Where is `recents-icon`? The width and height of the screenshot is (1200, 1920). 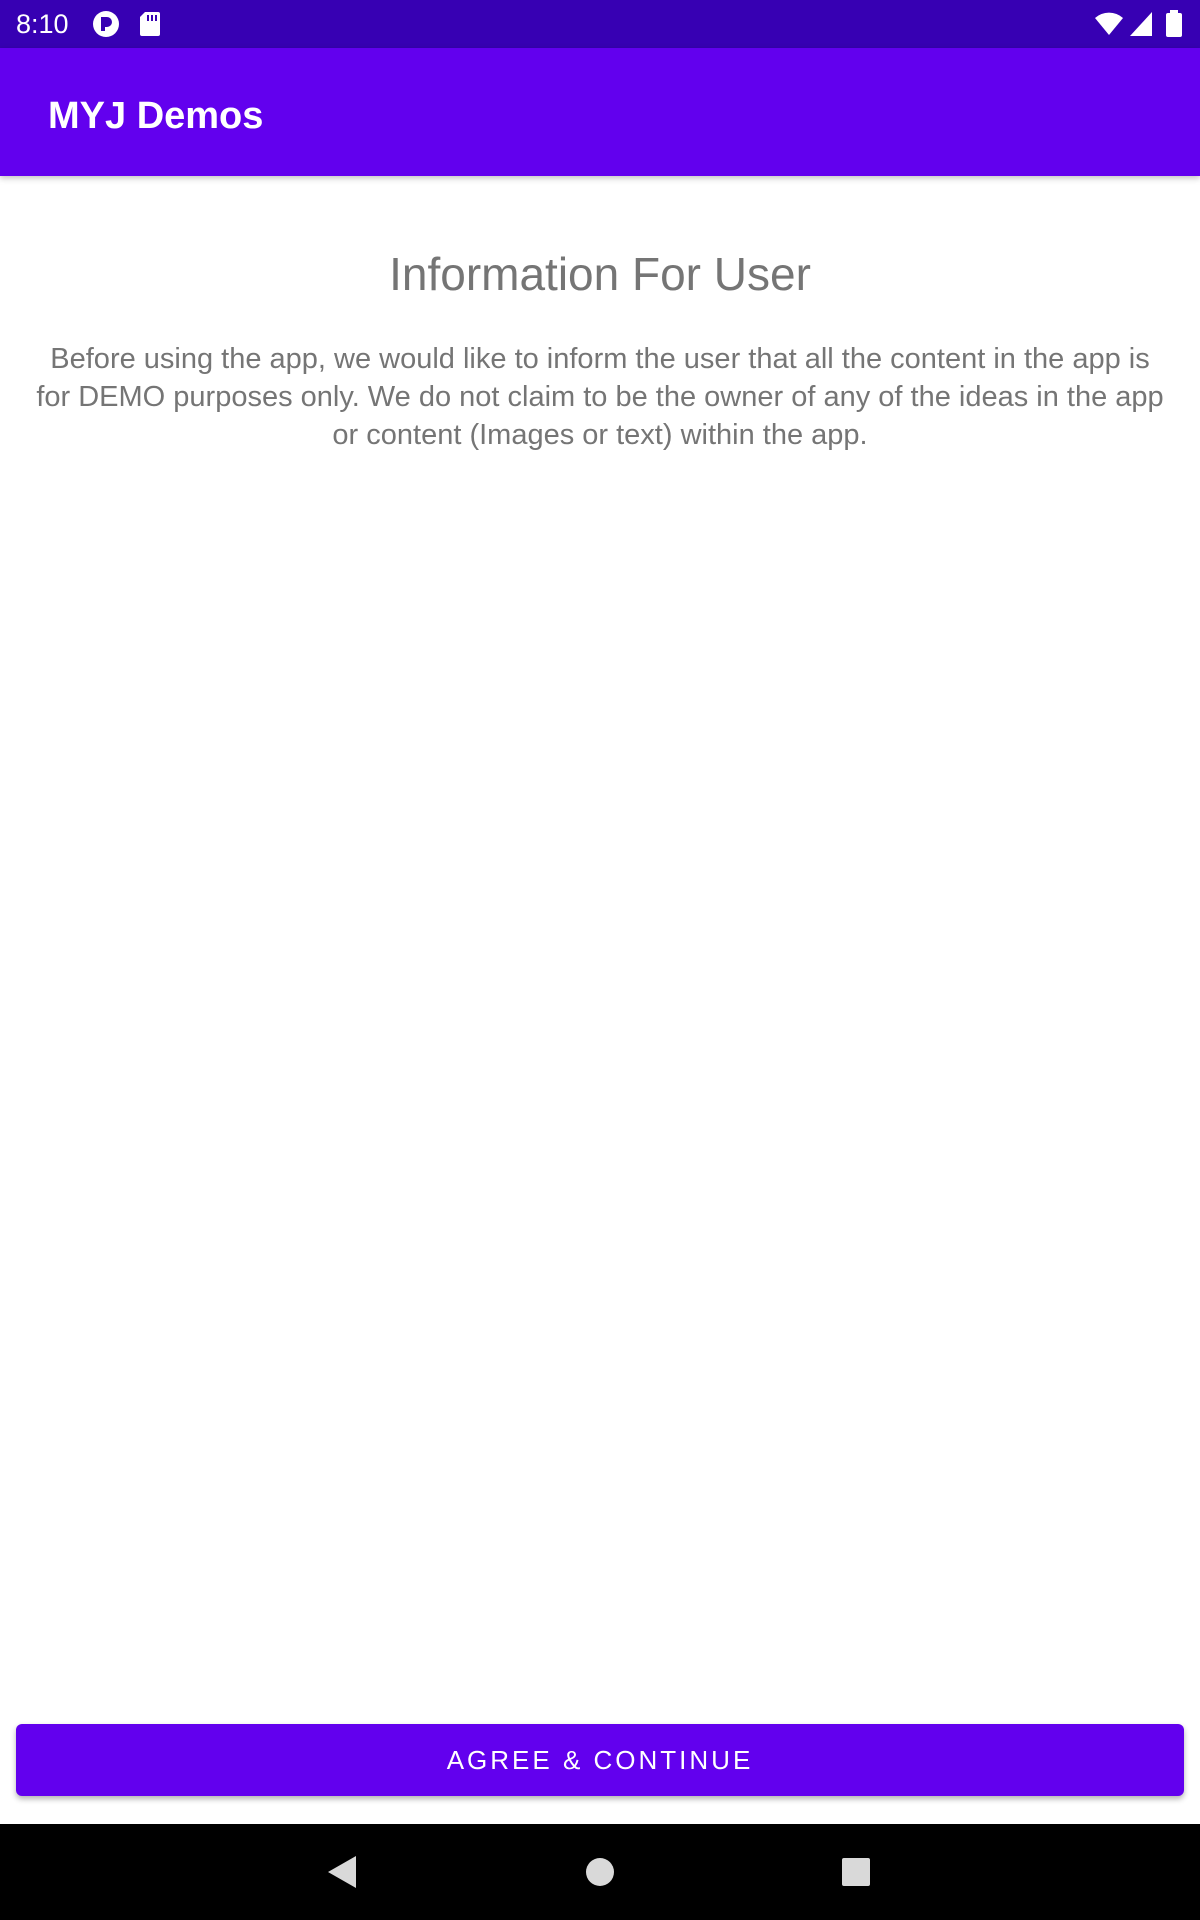 recents-icon is located at coordinates (856, 1872).